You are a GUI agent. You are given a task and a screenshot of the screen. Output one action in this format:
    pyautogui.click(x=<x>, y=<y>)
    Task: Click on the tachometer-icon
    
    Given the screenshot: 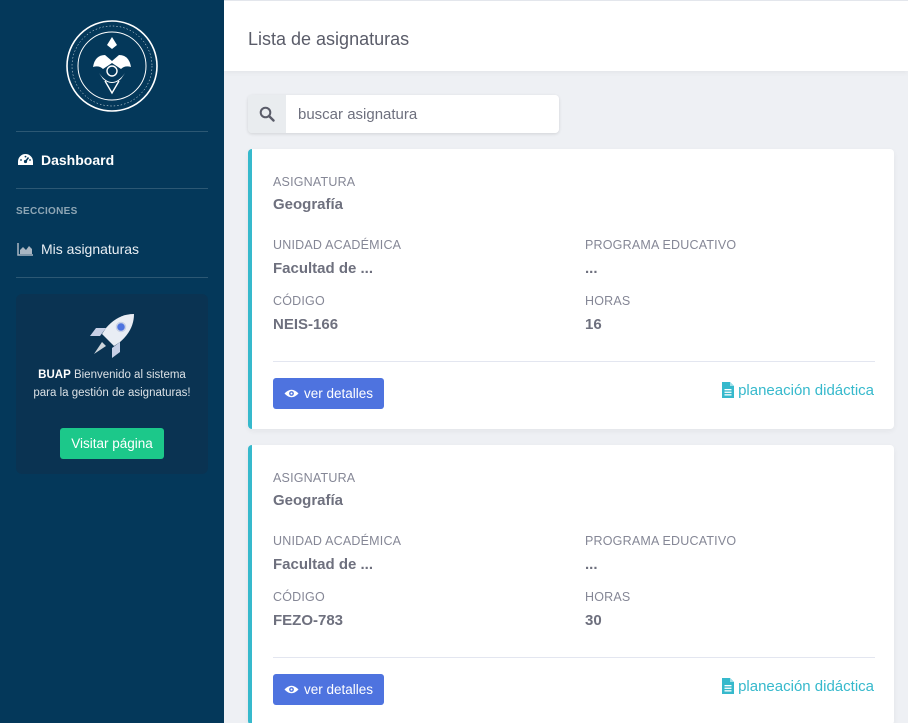 What is the action you would take?
    pyautogui.click(x=25, y=160)
    